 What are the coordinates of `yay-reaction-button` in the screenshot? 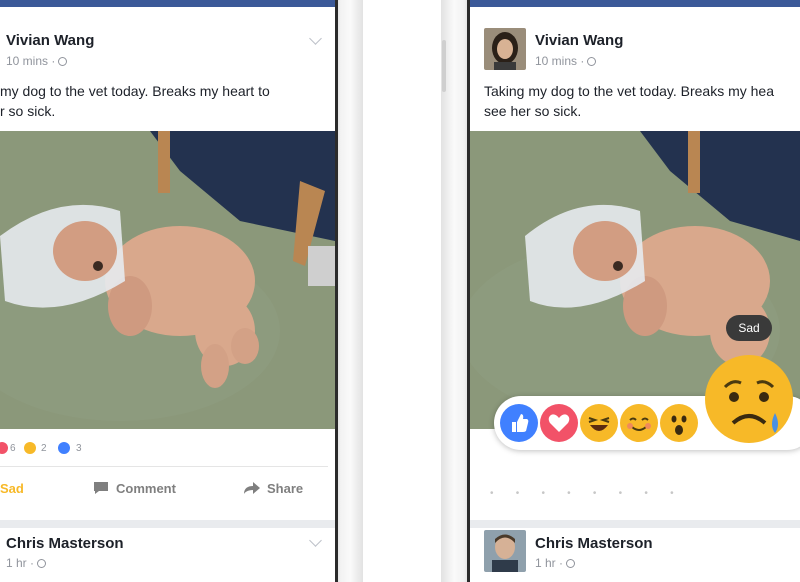 It's located at (639, 423).